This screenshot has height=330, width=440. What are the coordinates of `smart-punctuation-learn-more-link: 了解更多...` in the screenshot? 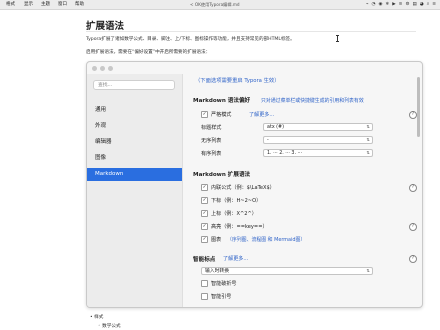 It's located at (235, 258).